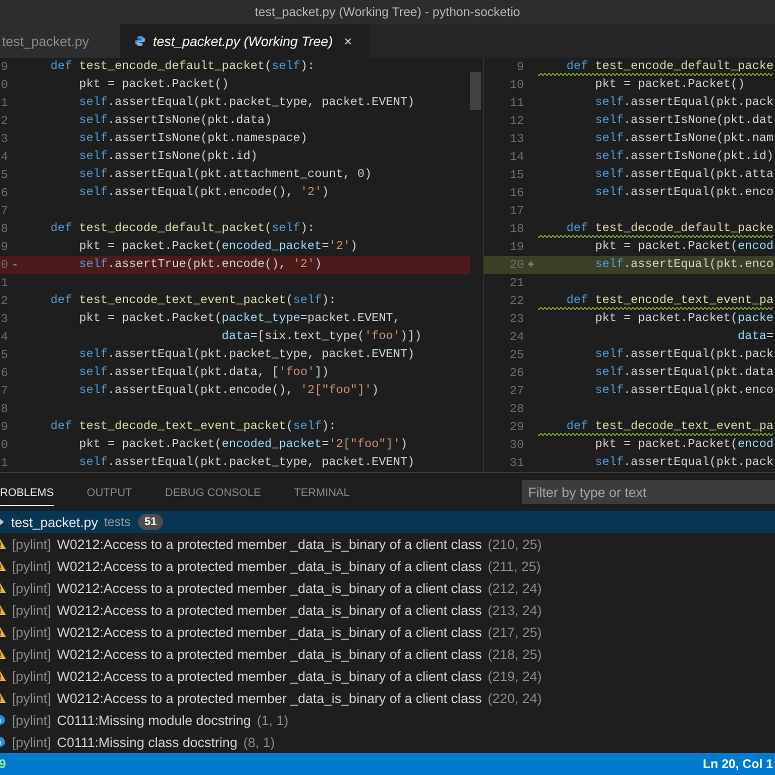 This screenshot has width=775, height=775. What do you see at coordinates (168, 156) in the screenshot?
I see `code-line: self.assertIsNone(pkt.id)` at bounding box center [168, 156].